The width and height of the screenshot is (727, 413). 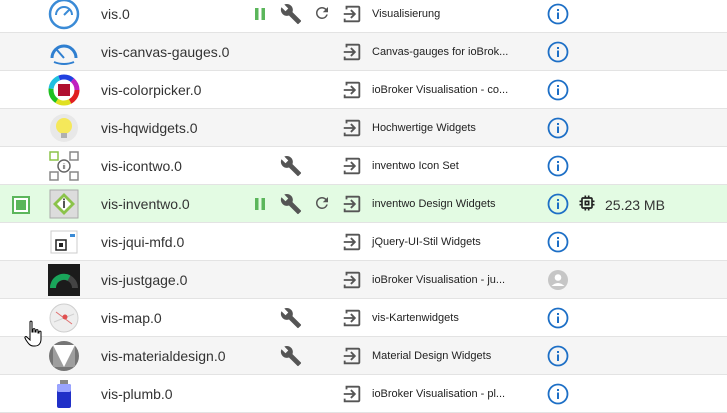 I want to click on adapter-name: vis.0, so click(x=115, y=14).